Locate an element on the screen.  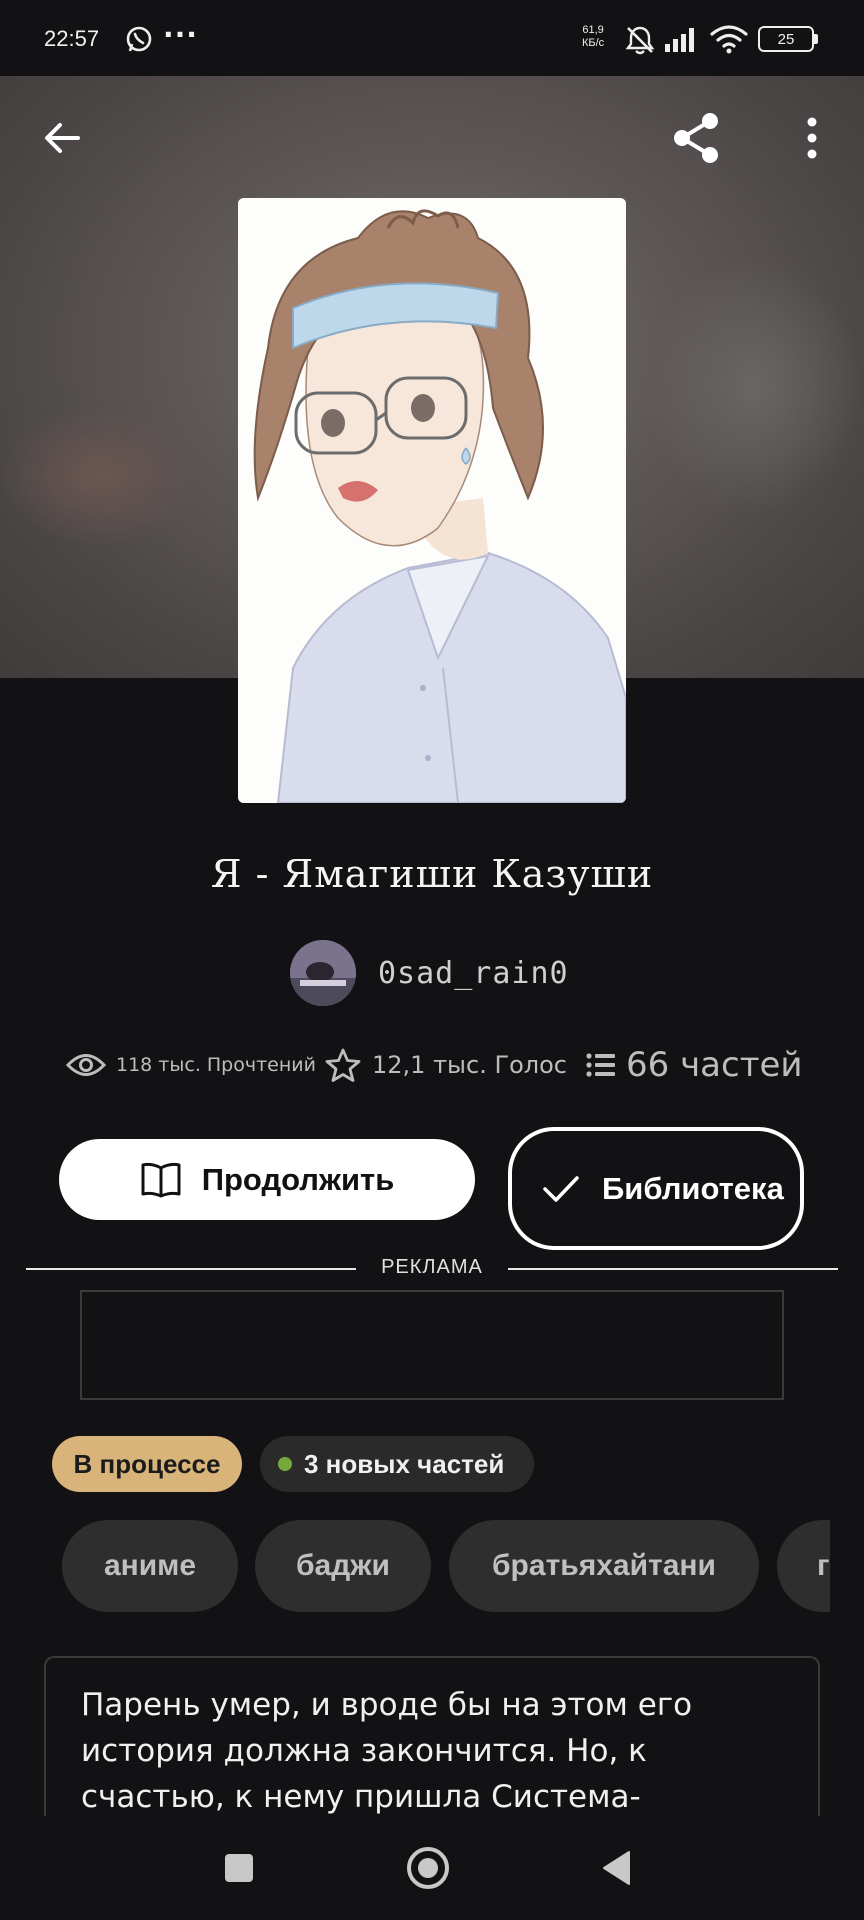
square-icon is located at coordinates (239, 1868).